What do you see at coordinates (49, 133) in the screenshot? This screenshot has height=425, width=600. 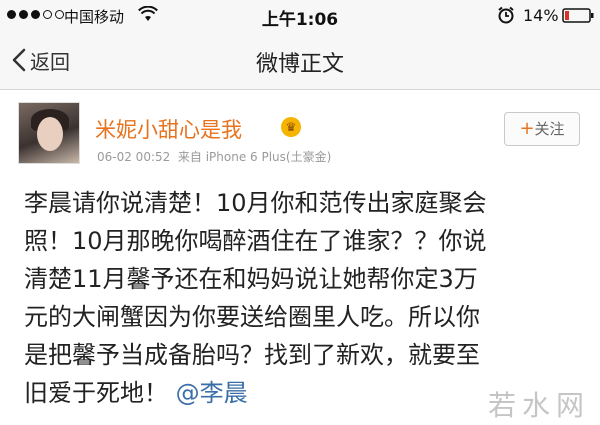 I see `avatar` at bounding box center [49, 133].